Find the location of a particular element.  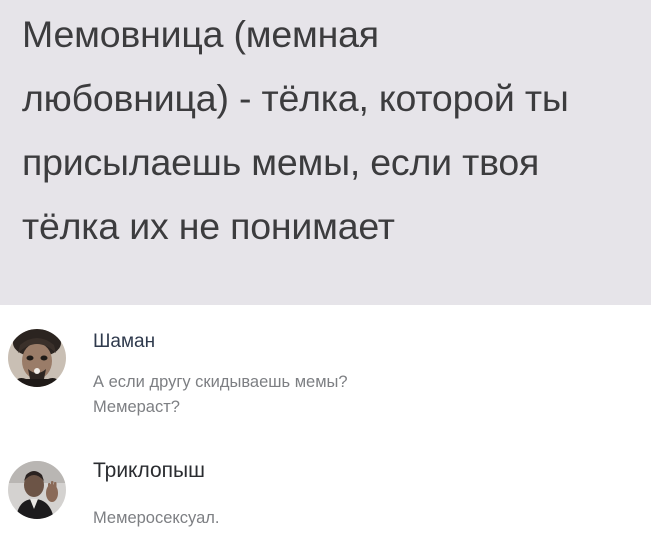

comment-text-line: Мемераст? is located at coordinates (136, 407).